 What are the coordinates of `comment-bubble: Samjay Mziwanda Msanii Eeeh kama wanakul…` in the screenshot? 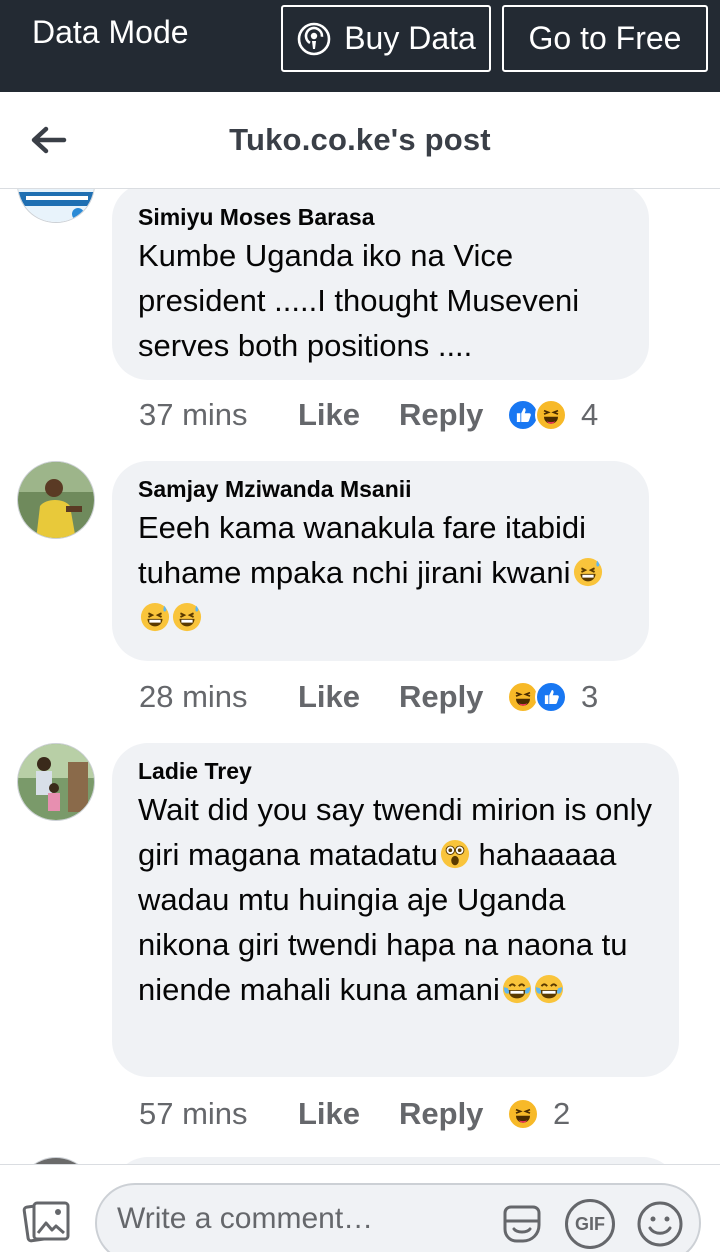 It's located at (380, 561).